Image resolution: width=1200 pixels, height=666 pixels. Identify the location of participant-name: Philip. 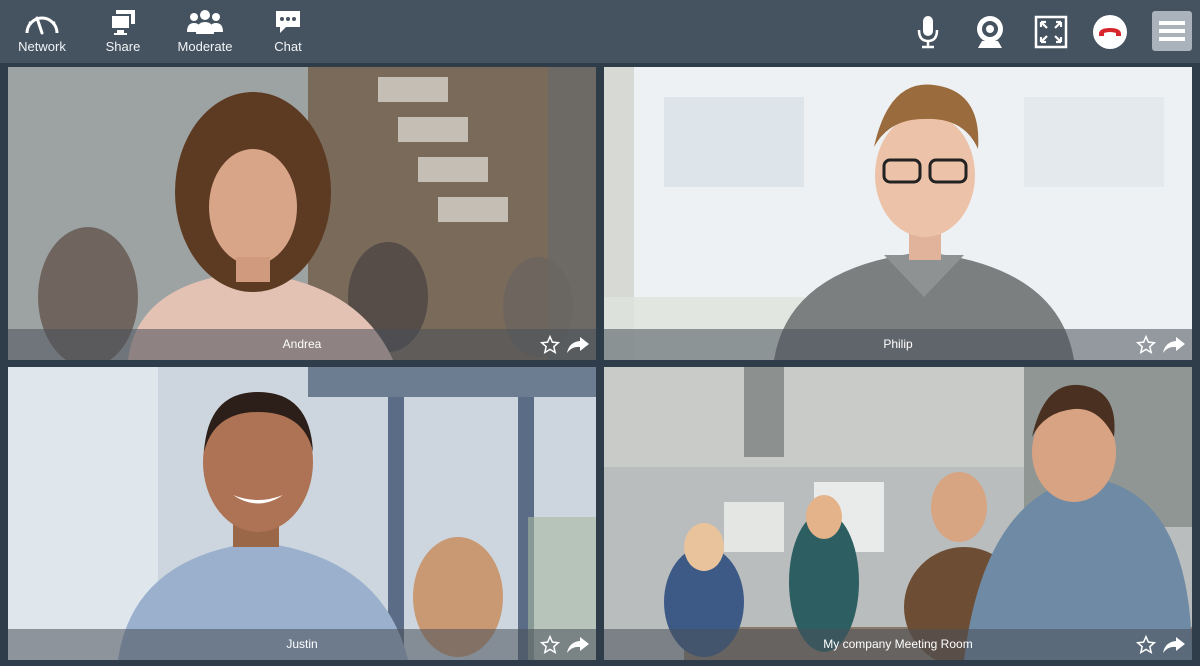
(898, 344).